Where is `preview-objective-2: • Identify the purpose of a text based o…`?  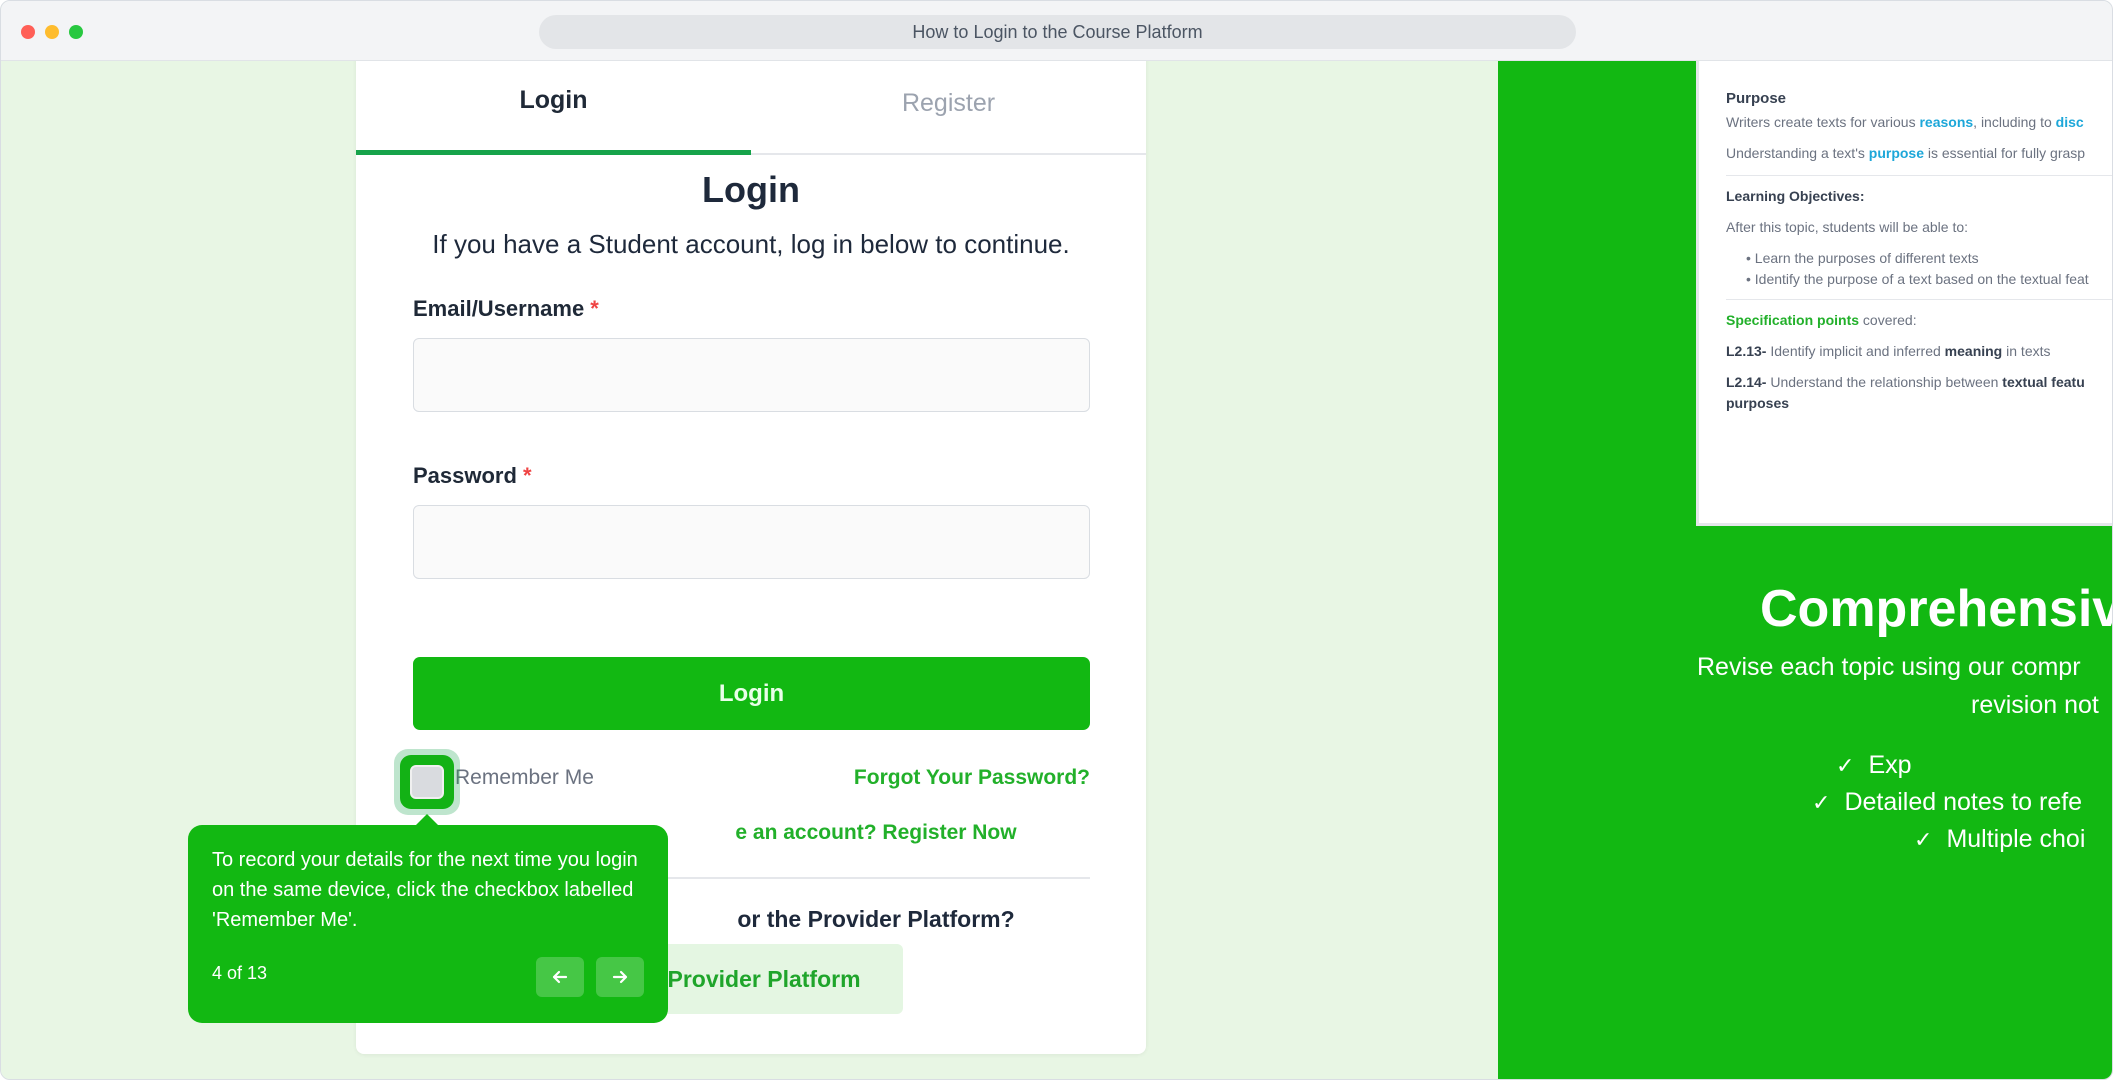
preview-objective-2: • Identify the purpose of a text based o… is located at coordinates (1917, 279).